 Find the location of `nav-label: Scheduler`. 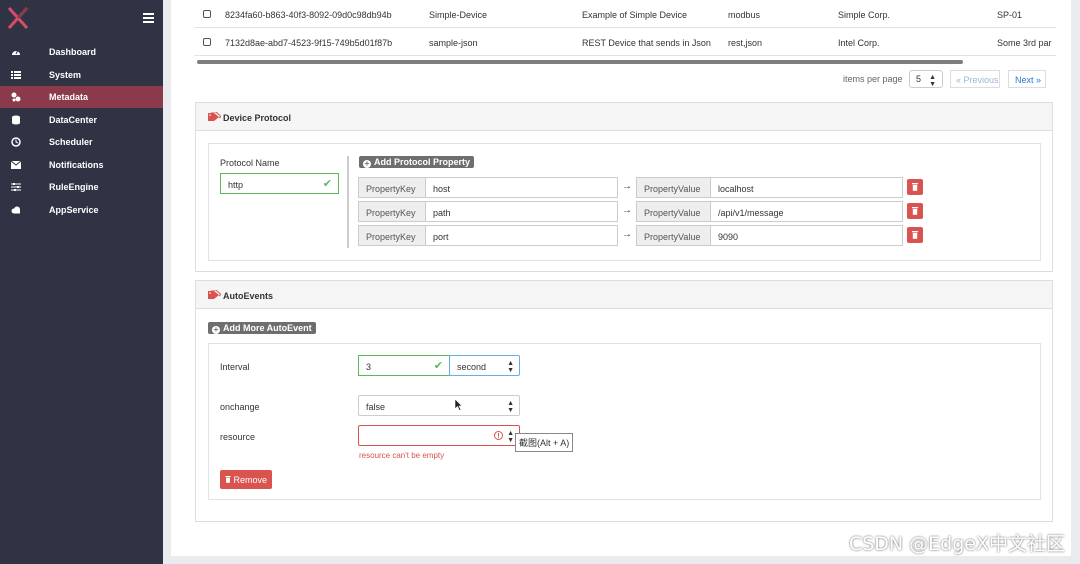

nav-label: Scheduler is located at coordinates (71, 142).